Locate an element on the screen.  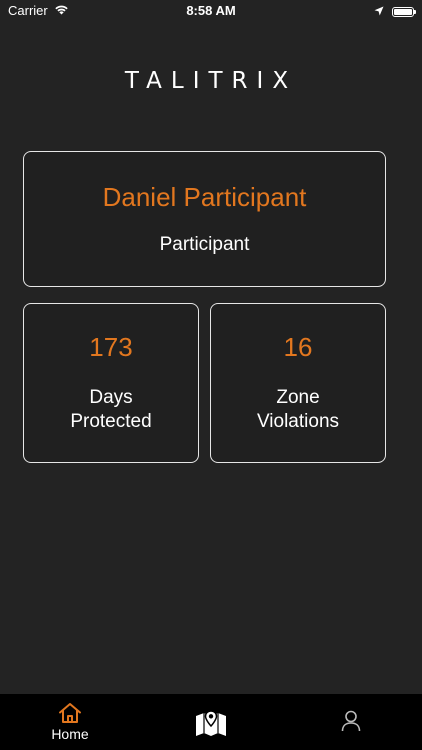
zone-violations-value: 16 is located at coordinates (298, 347).